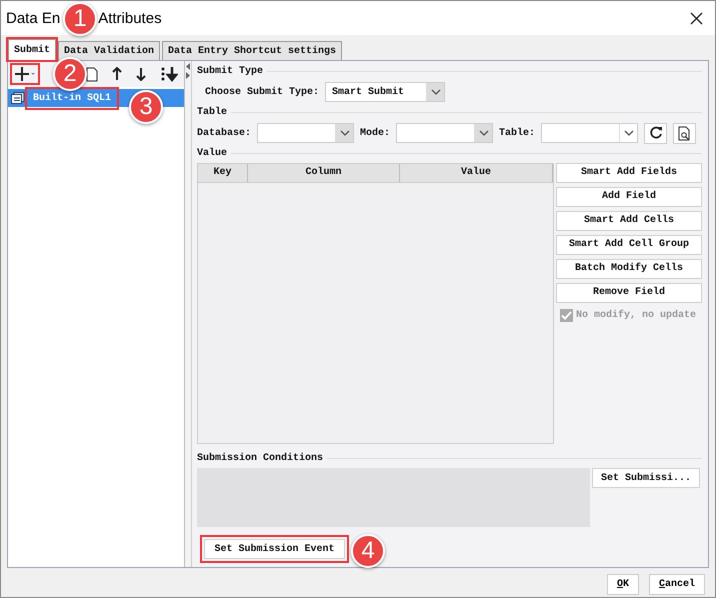 The image size is (716, 598). I want to click on field-label: Mode:, so click(375, 133).